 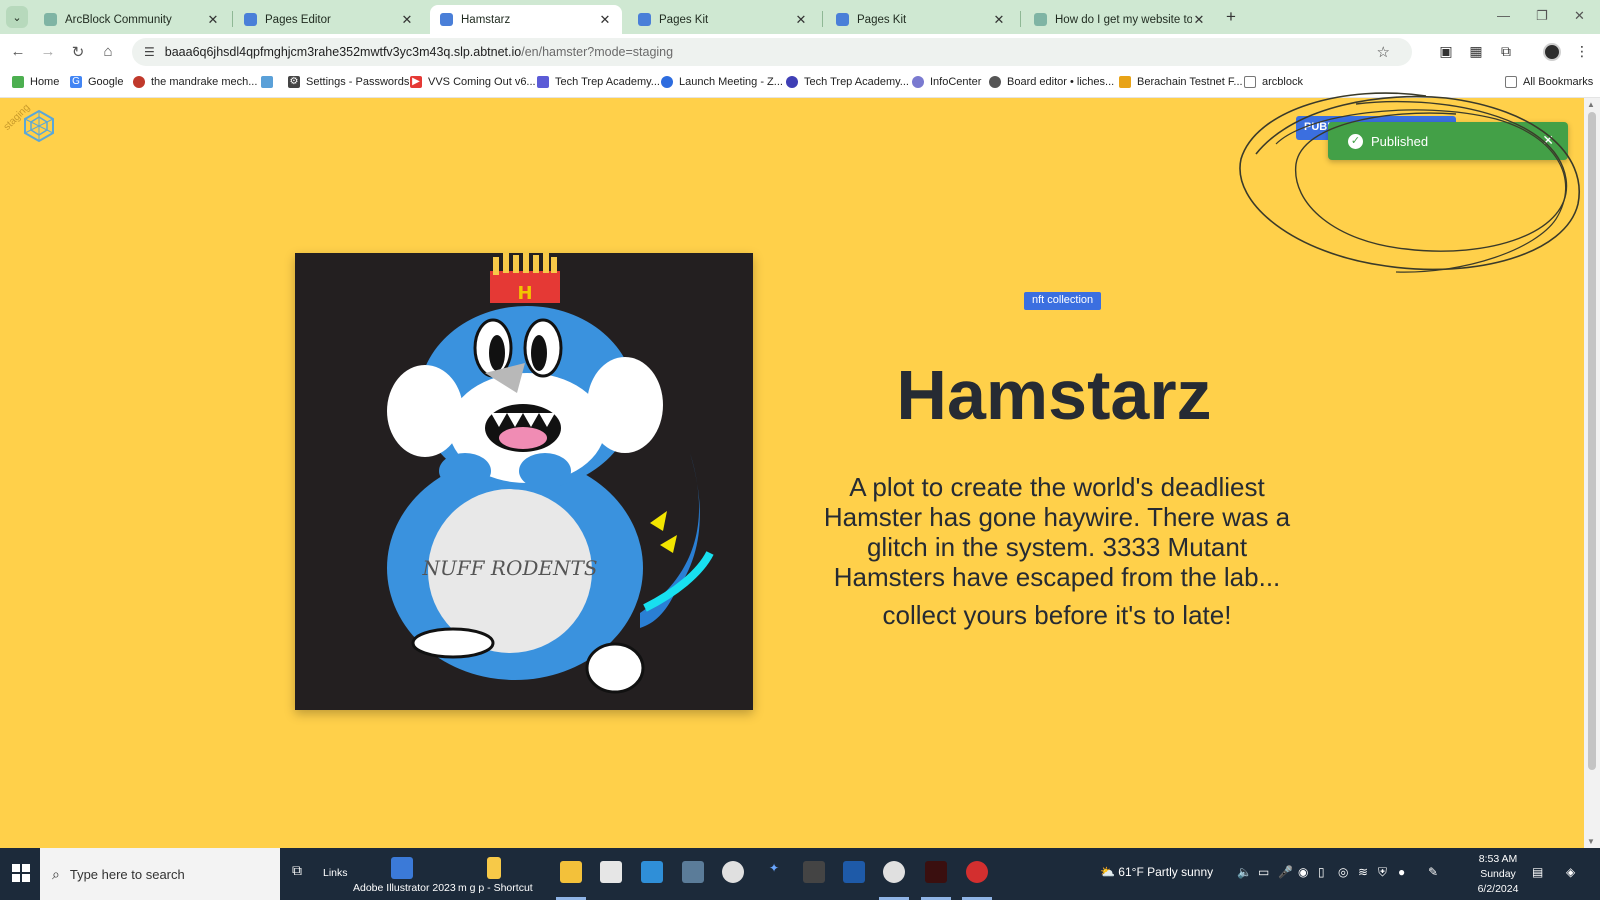 I want to click on tech-trep-icon, so click(x=792, y=82).